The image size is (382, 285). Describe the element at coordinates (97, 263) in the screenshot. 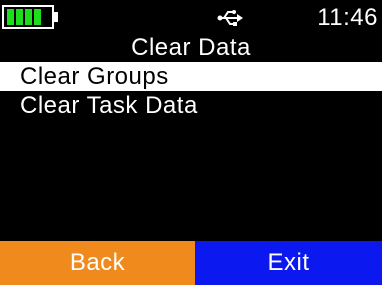

I see `back-button: Back` at that location.